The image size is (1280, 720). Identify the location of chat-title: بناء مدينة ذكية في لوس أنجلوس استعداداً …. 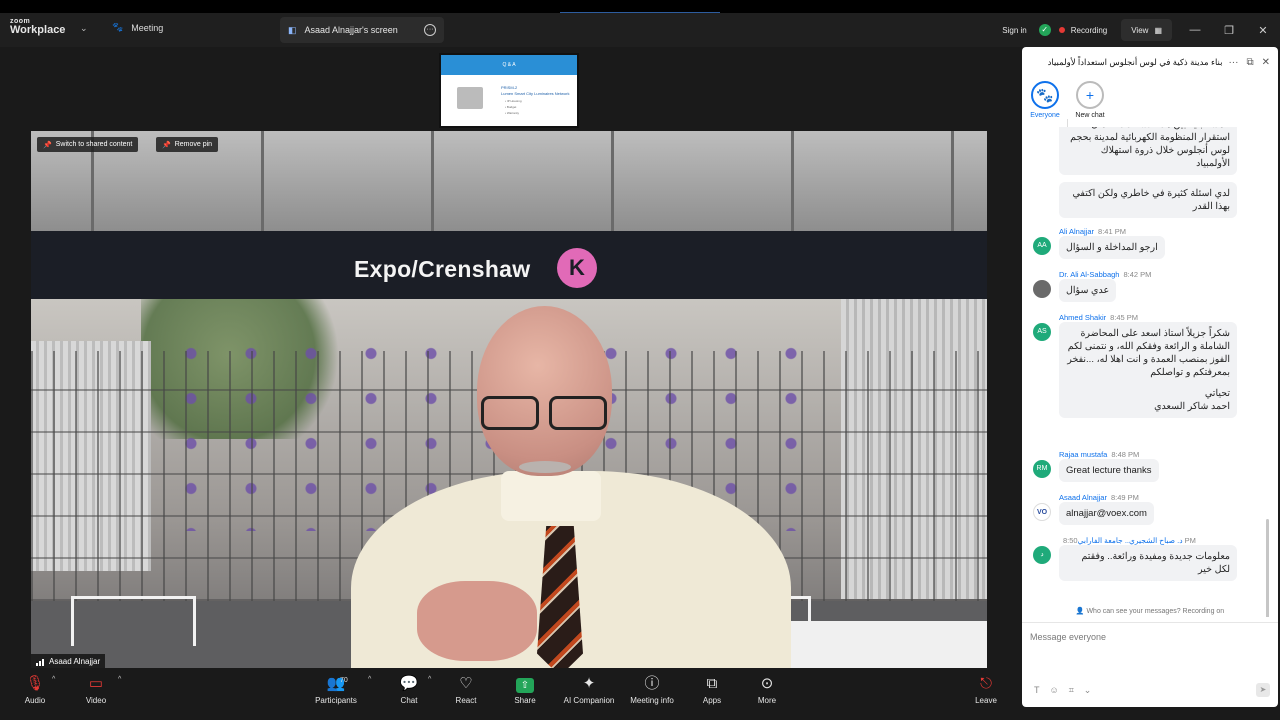
(1135, 61).